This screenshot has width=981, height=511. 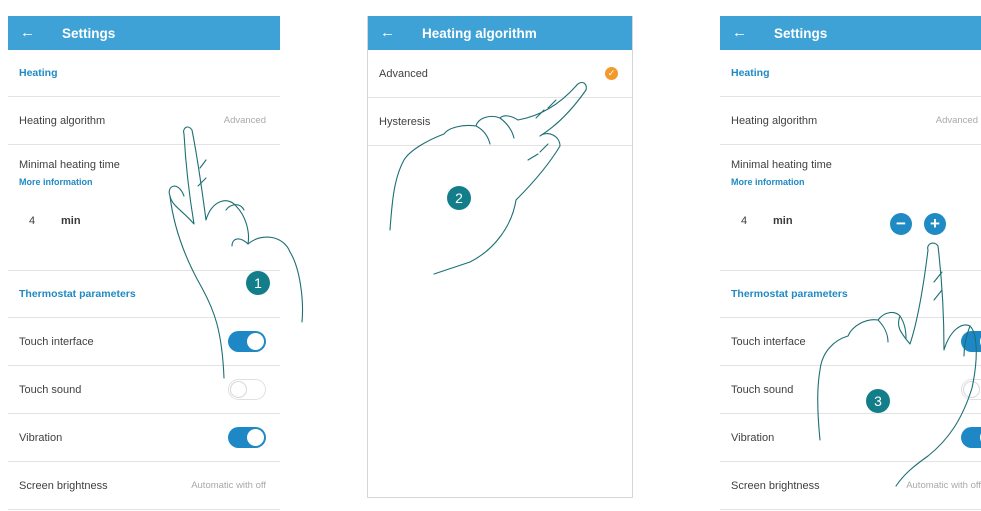 I want to click on step-badge-2: 2, so click(x=459, y=198).